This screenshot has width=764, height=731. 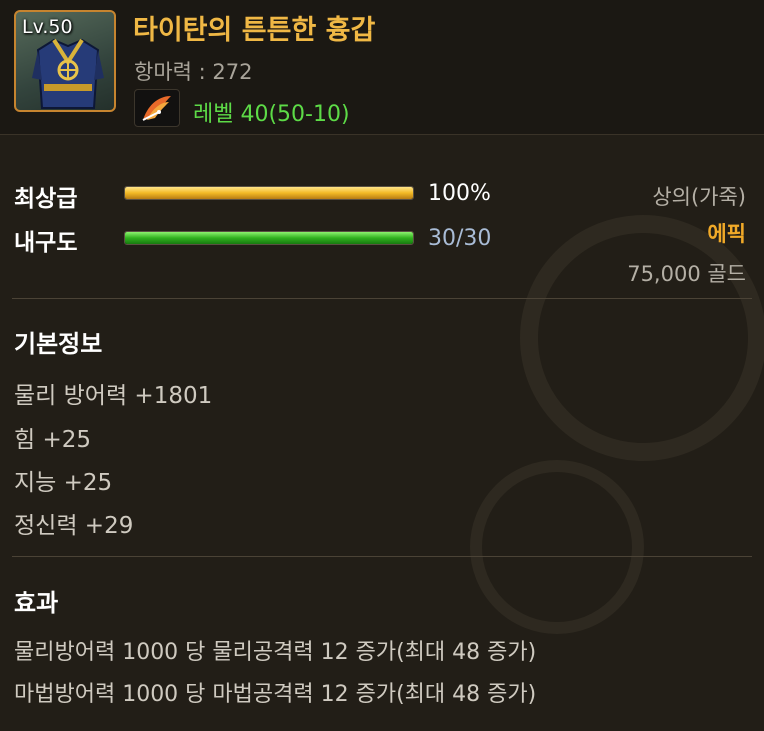 What do you see at coordinates (726, 234) in the screenshot?
I see `item-rarity: 에픽` at bounding box center [726, 234].